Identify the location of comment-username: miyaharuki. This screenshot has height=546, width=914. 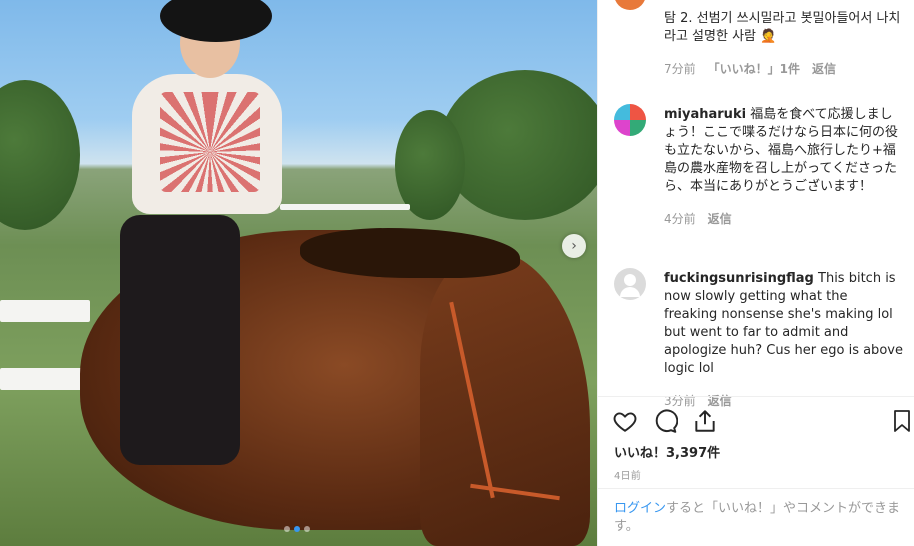
(705, 114).